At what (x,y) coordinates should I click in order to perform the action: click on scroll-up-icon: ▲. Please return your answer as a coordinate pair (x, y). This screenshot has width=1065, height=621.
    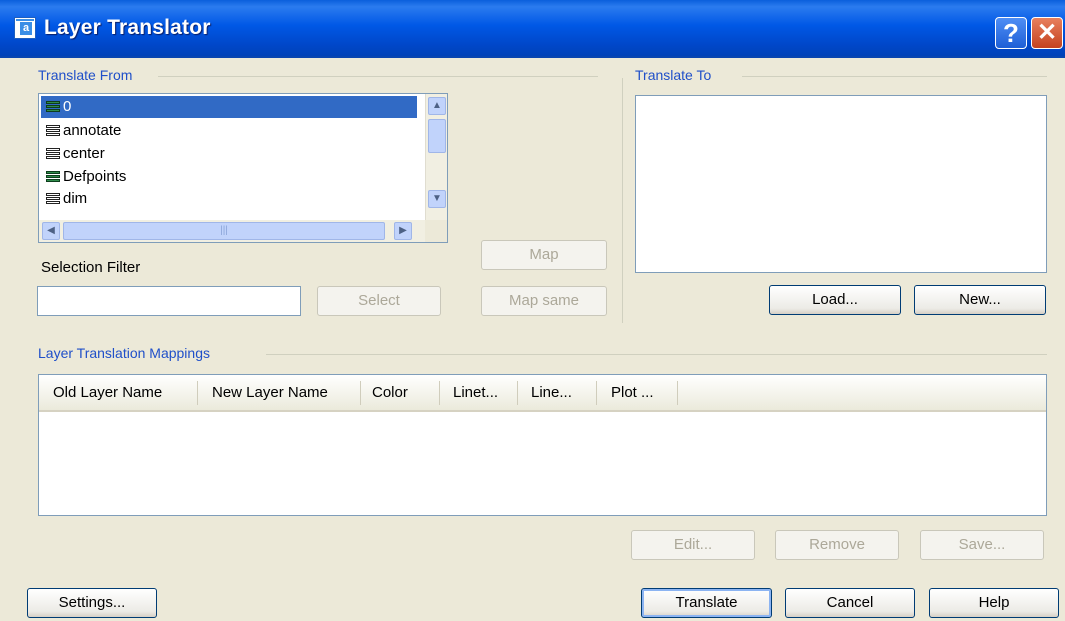
    Looking at the image, I should click on (437, 106).